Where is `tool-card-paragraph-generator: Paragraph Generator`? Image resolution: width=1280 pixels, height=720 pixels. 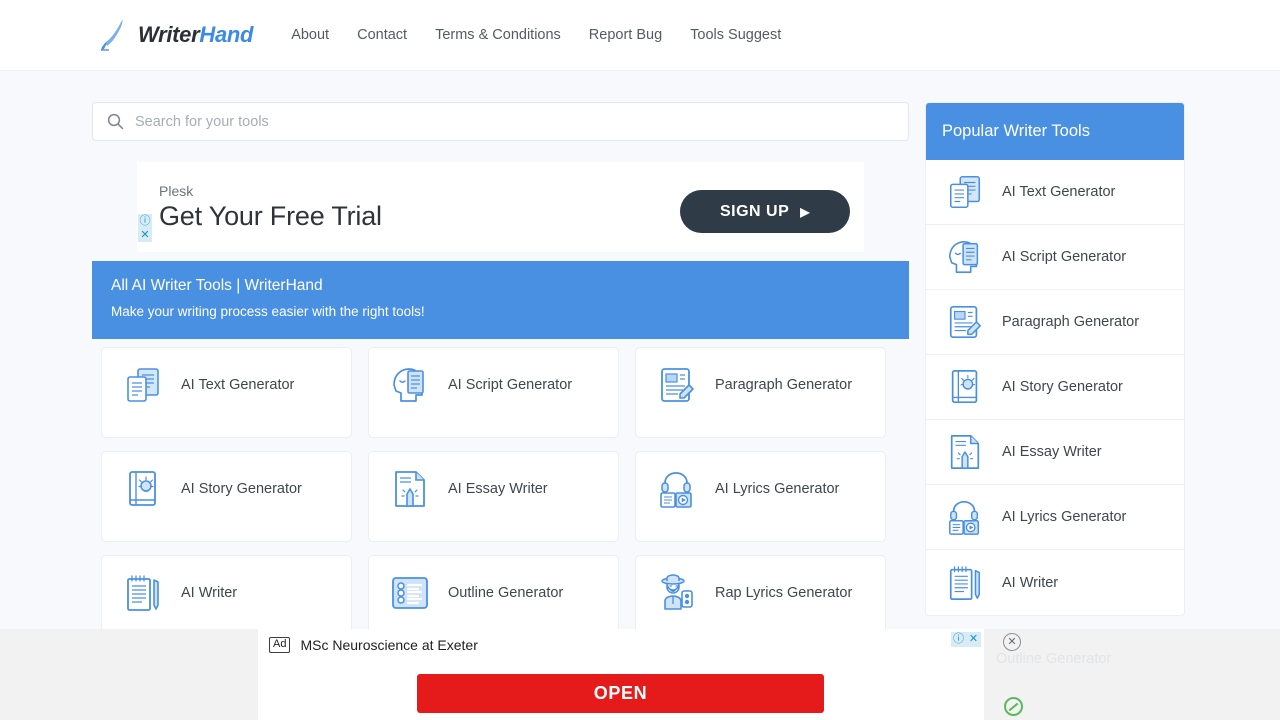 tool-card-paragraph-generator: Paragraph Generator is located at coordinates (760, 392).